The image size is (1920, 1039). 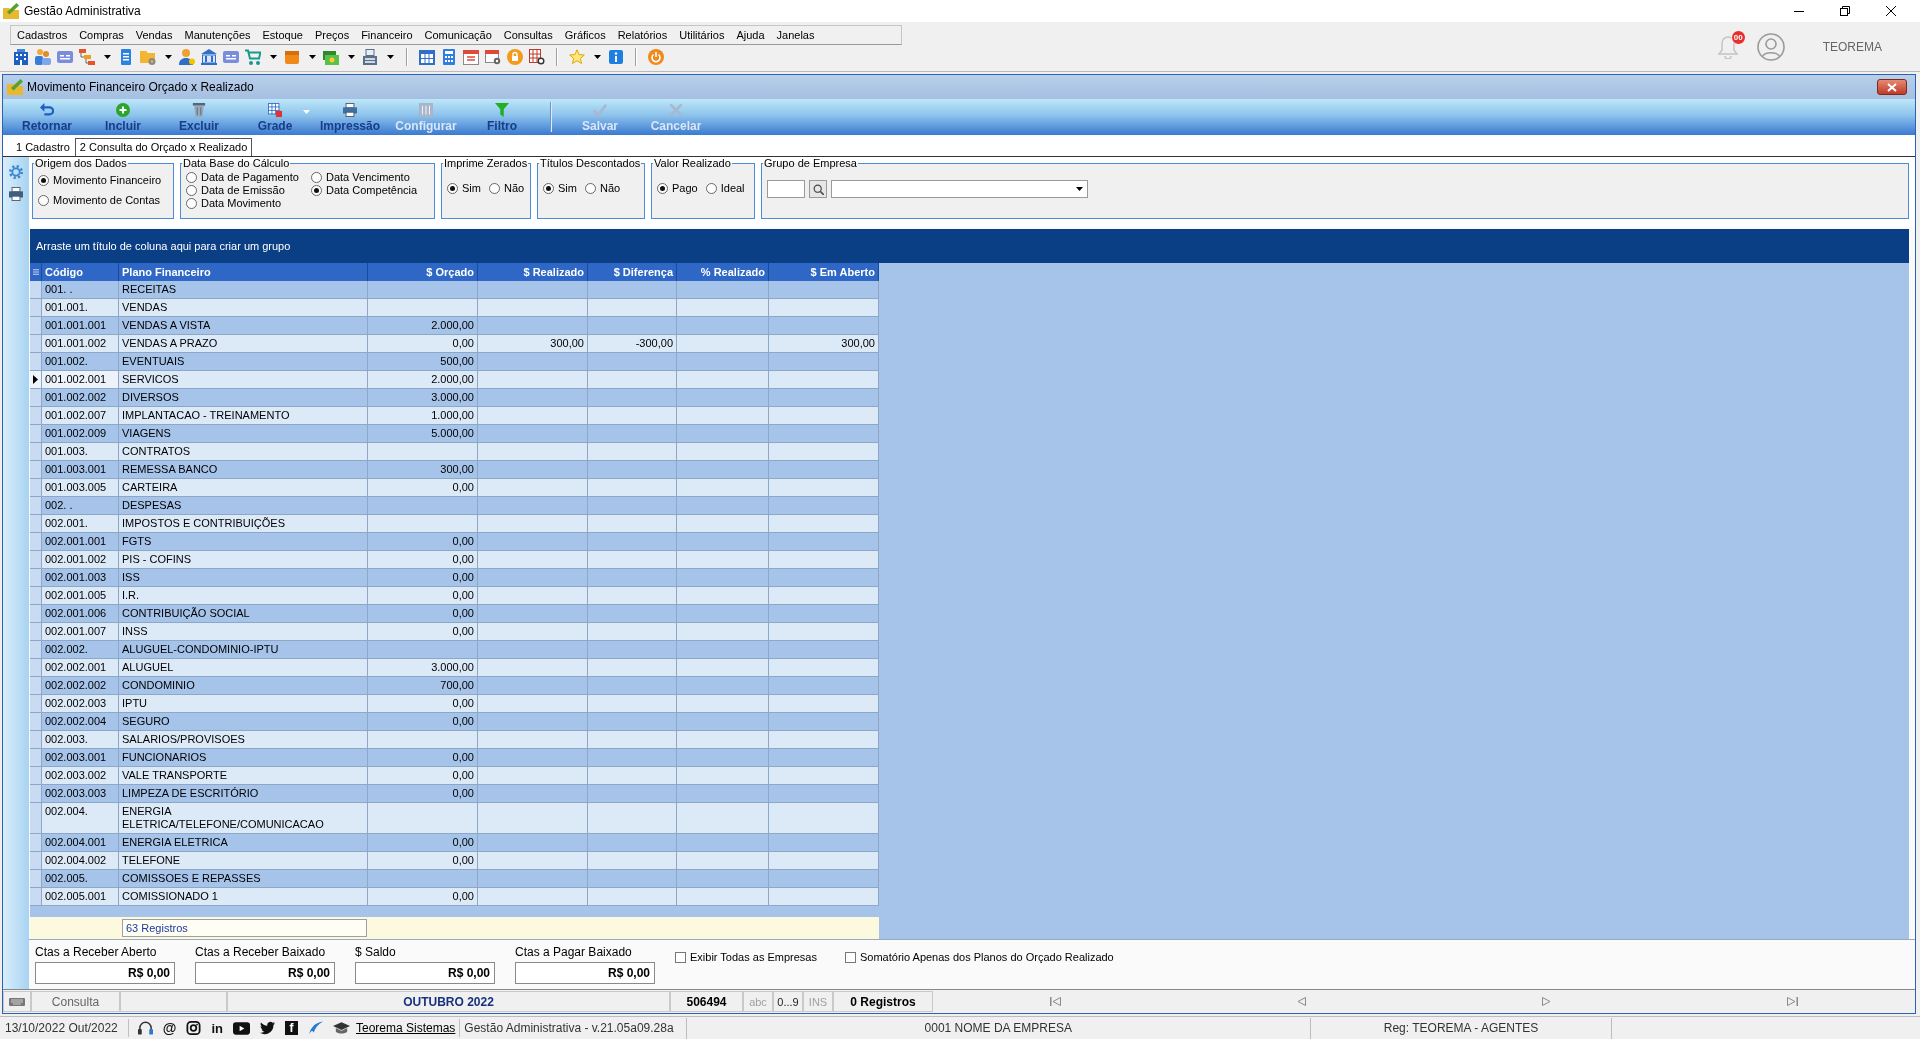 What do you see at coordinates (454, 416) in the screenshot?
I see `table-row: 001.002.007 IMPLANTACAO - TREINAMENTO 1.000,00` at bounding box center [454, 416].